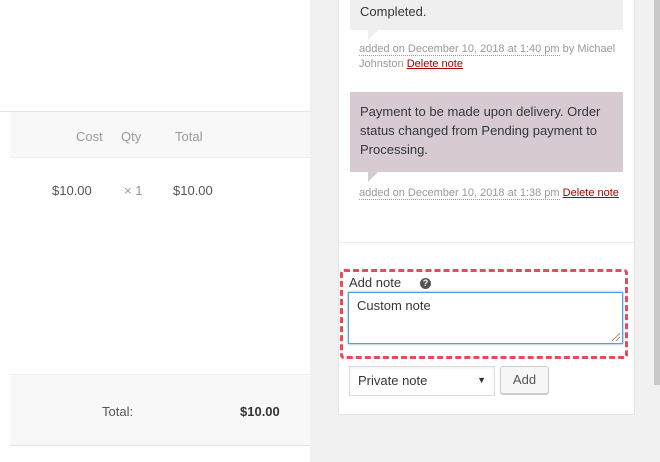 This screenshot has height=462, width=660. I want to click on add-note-label: Add note, so click(375, 282).